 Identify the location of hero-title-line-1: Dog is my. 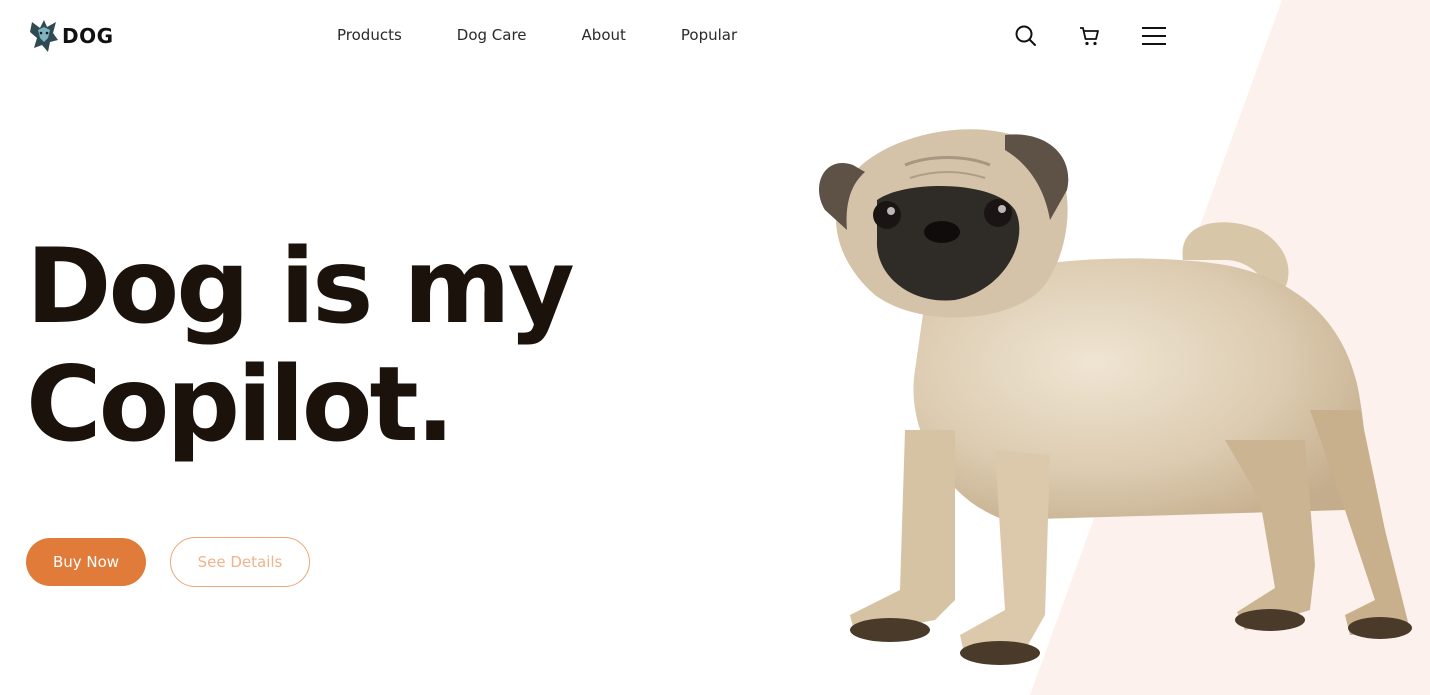
(300, 287).